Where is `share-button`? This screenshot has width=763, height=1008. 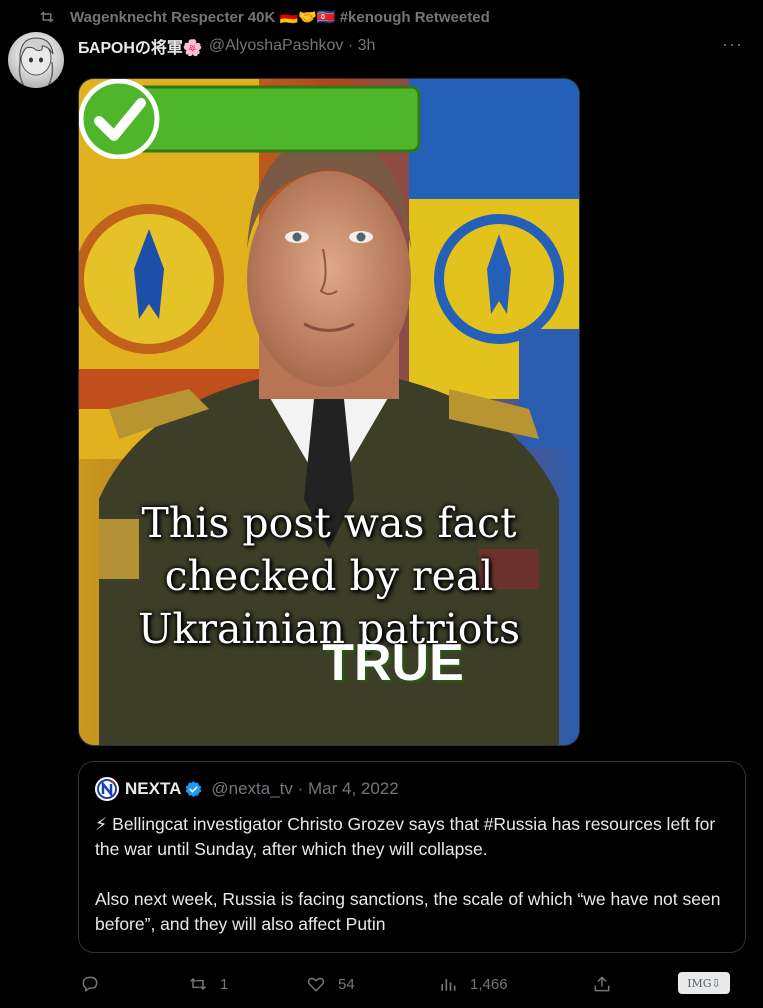 share-button is located at coordinates (602, 984).